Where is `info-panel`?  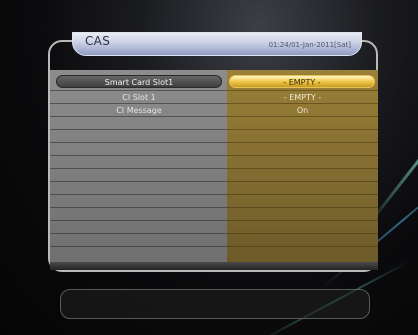
info-panel is located at coordinates (215, 304).